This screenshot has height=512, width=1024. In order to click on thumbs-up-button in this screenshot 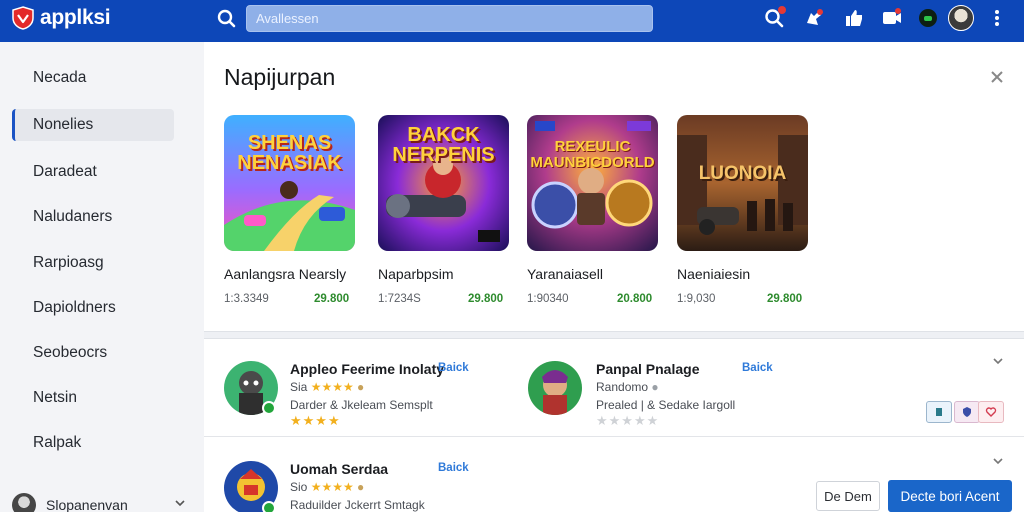, I will do `click(854, 18)`.